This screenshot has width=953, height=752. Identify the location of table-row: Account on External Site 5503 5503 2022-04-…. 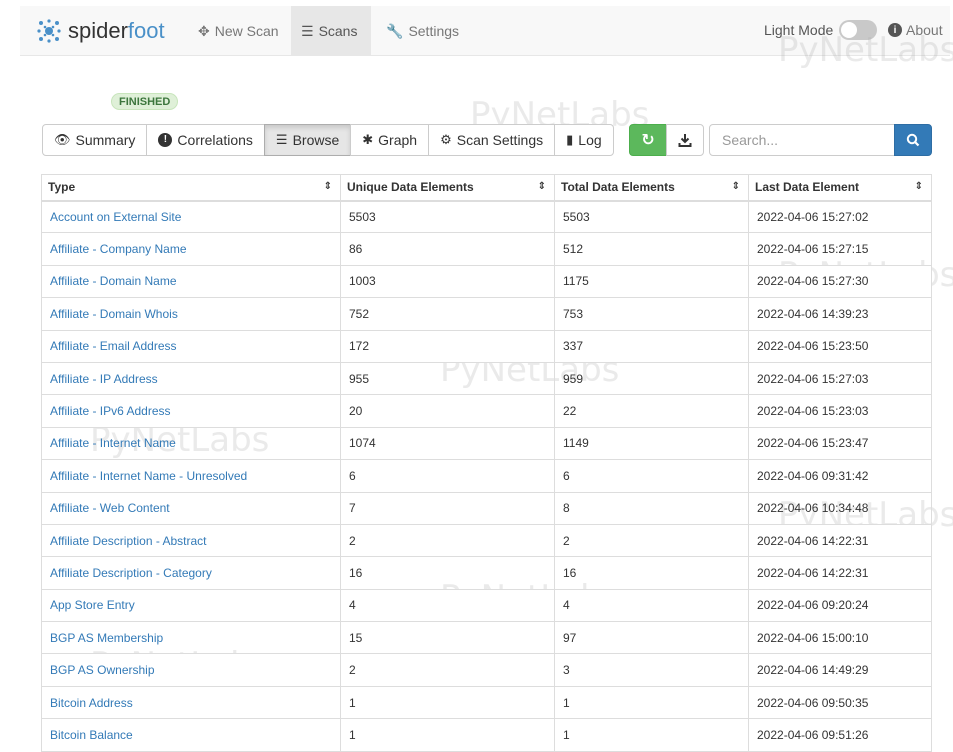
(486, 216).